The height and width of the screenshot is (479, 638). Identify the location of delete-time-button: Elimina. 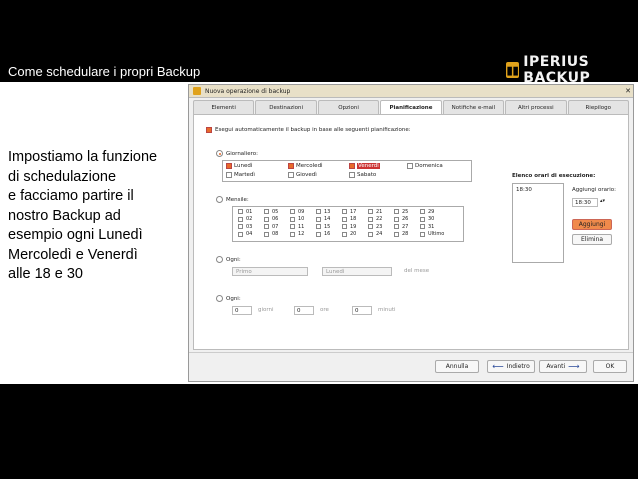
(592, 239).